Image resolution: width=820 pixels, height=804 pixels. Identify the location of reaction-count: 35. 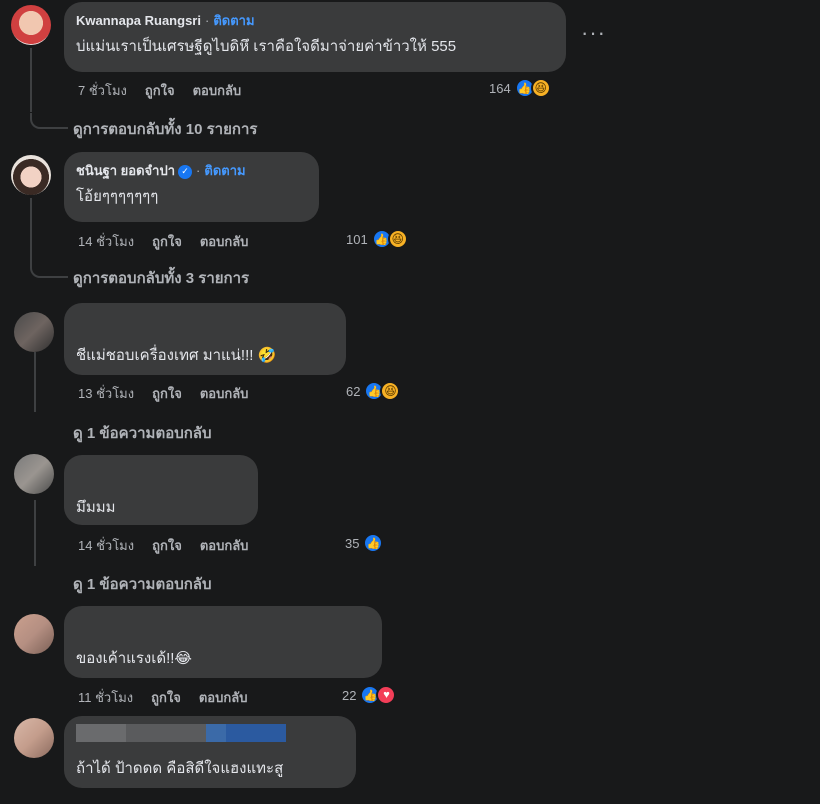
(352, 543).